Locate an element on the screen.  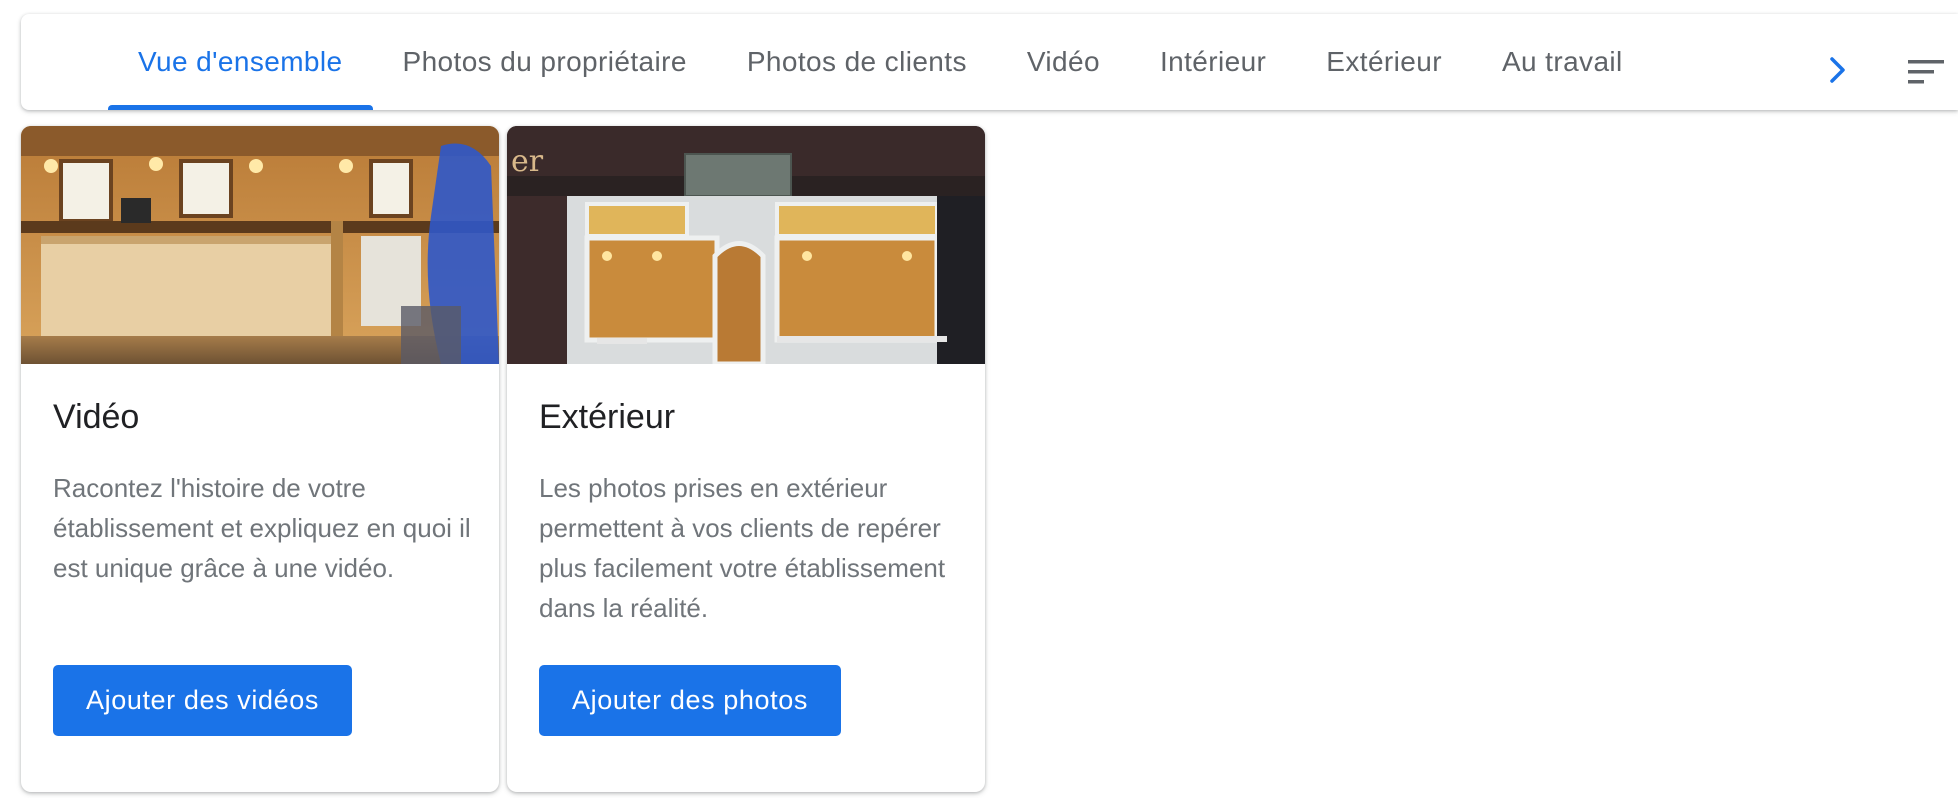
tabs-next-button is located at coordinates (1838, 70).